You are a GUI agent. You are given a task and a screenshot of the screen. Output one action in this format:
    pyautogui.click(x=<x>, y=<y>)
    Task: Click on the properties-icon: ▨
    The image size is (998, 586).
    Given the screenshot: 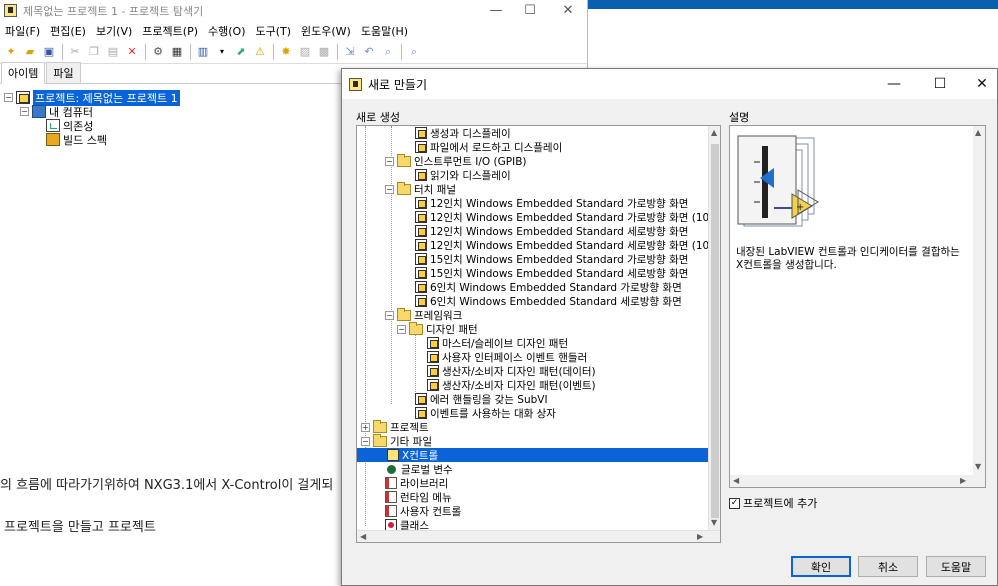 What is the action you would take?
    pyautogui.click(x=305, y=52)
    